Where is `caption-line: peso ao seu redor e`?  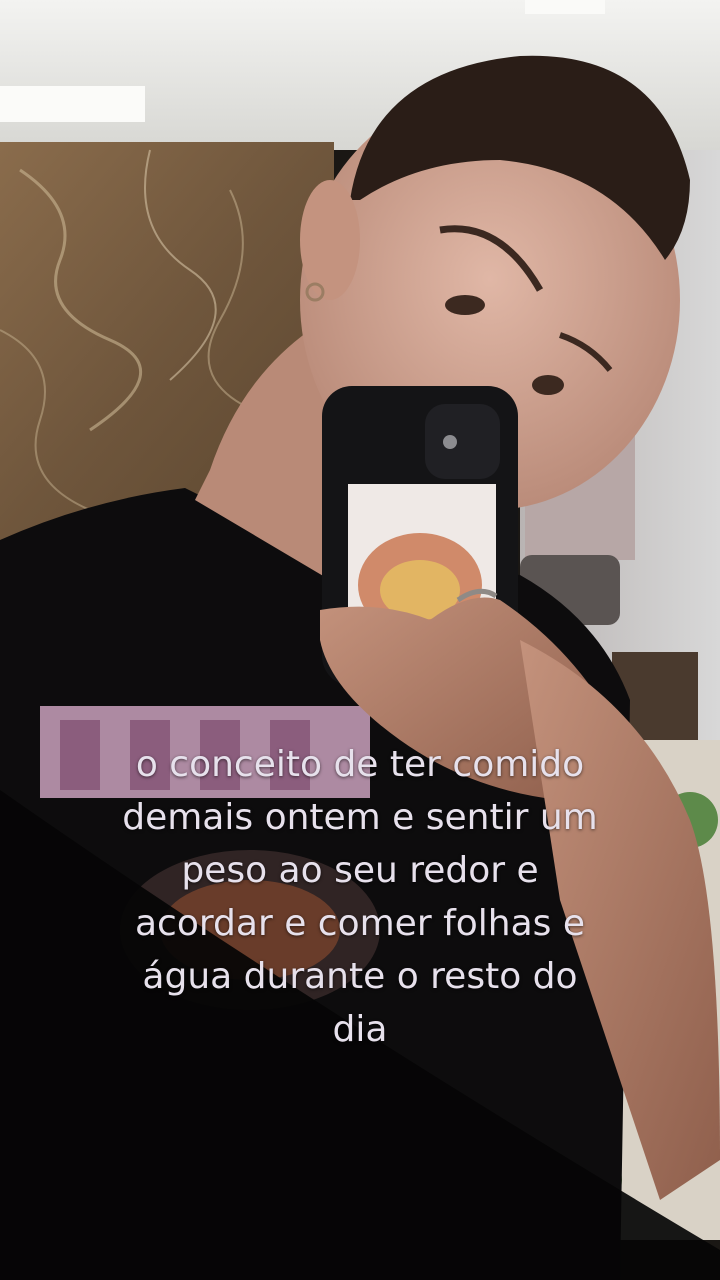 caption-line: peso ao seu redor e is located at coordinates (360, 870).